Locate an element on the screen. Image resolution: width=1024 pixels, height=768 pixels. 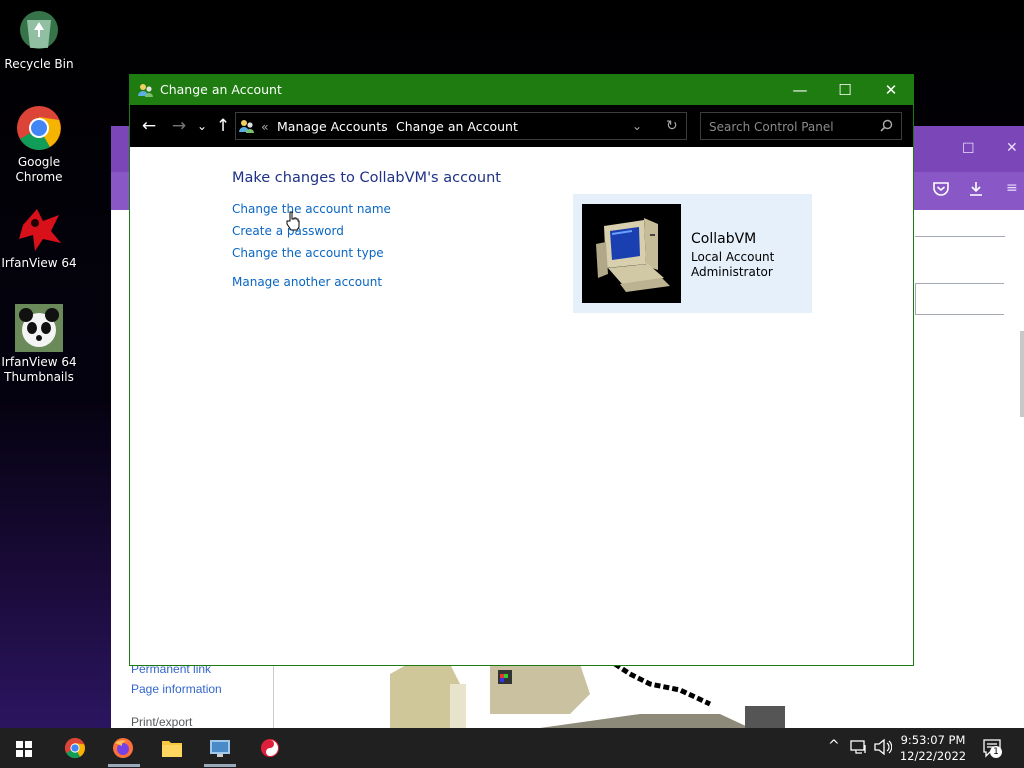
desktop-icon-recycle-bin: Recycle Bin is located at coordinates (39, 39).